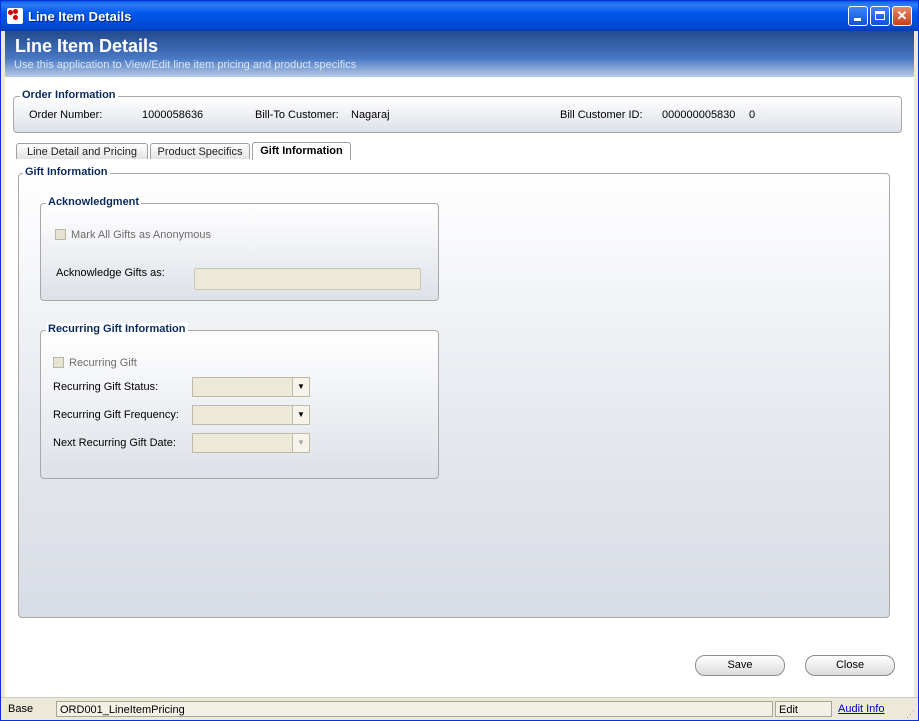  I want to click on close-window-button: ✕, so click(902, 16).